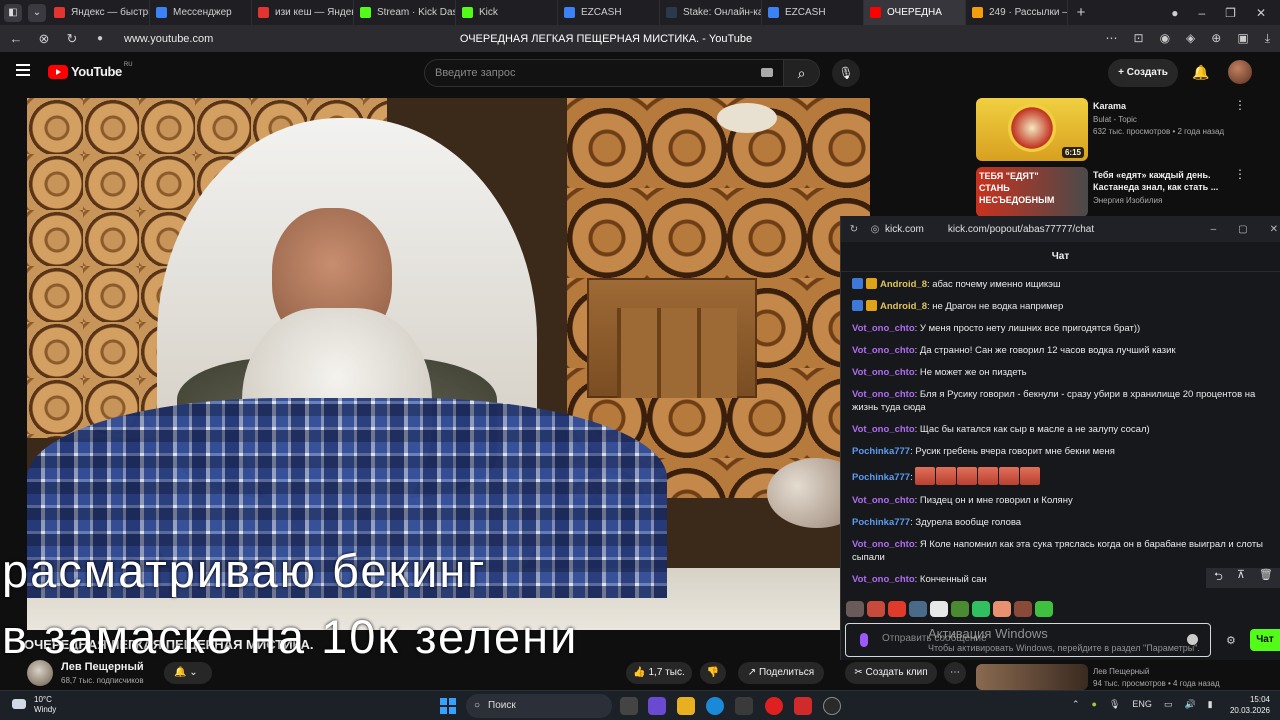  I want to click on channel-name: Лев Пещерный, so click(102, 667).